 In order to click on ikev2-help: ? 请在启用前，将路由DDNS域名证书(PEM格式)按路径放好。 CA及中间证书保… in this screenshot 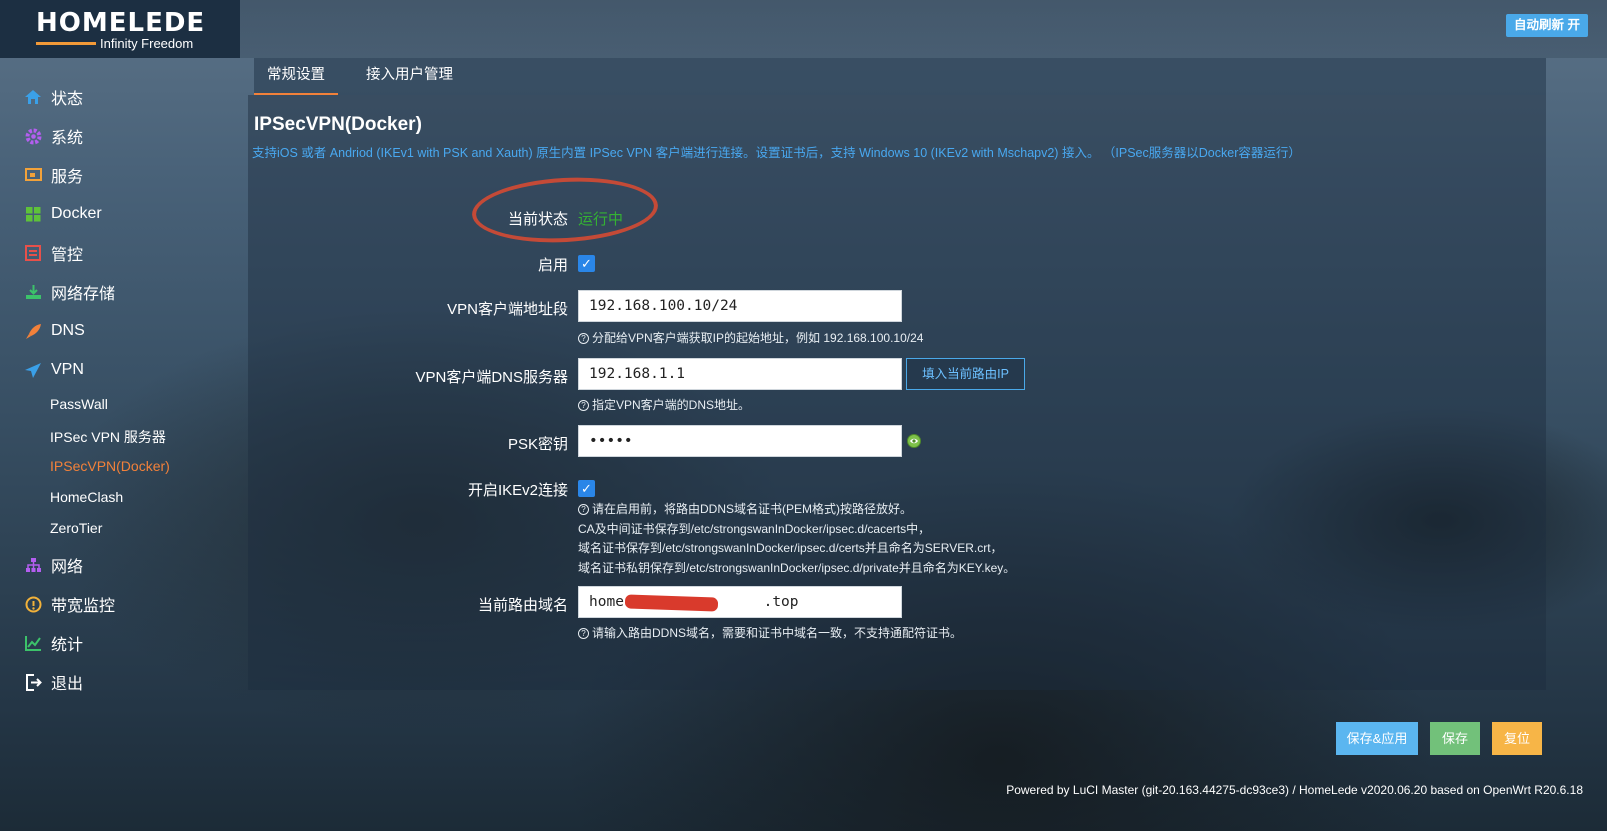, I will do `click(796, 539)`.